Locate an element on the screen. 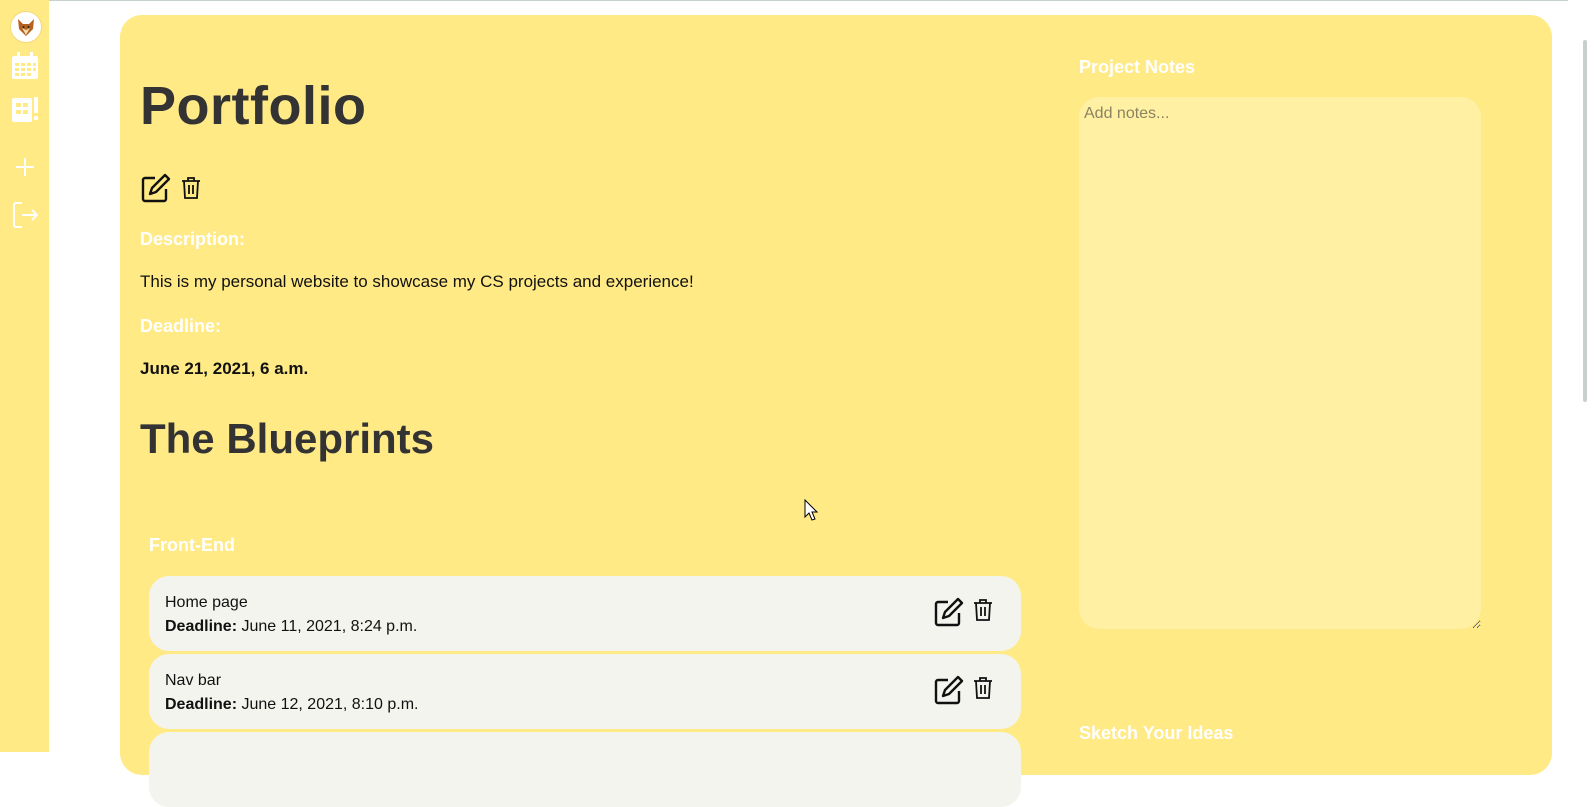  projects-button is located at coordinates (25, 110).